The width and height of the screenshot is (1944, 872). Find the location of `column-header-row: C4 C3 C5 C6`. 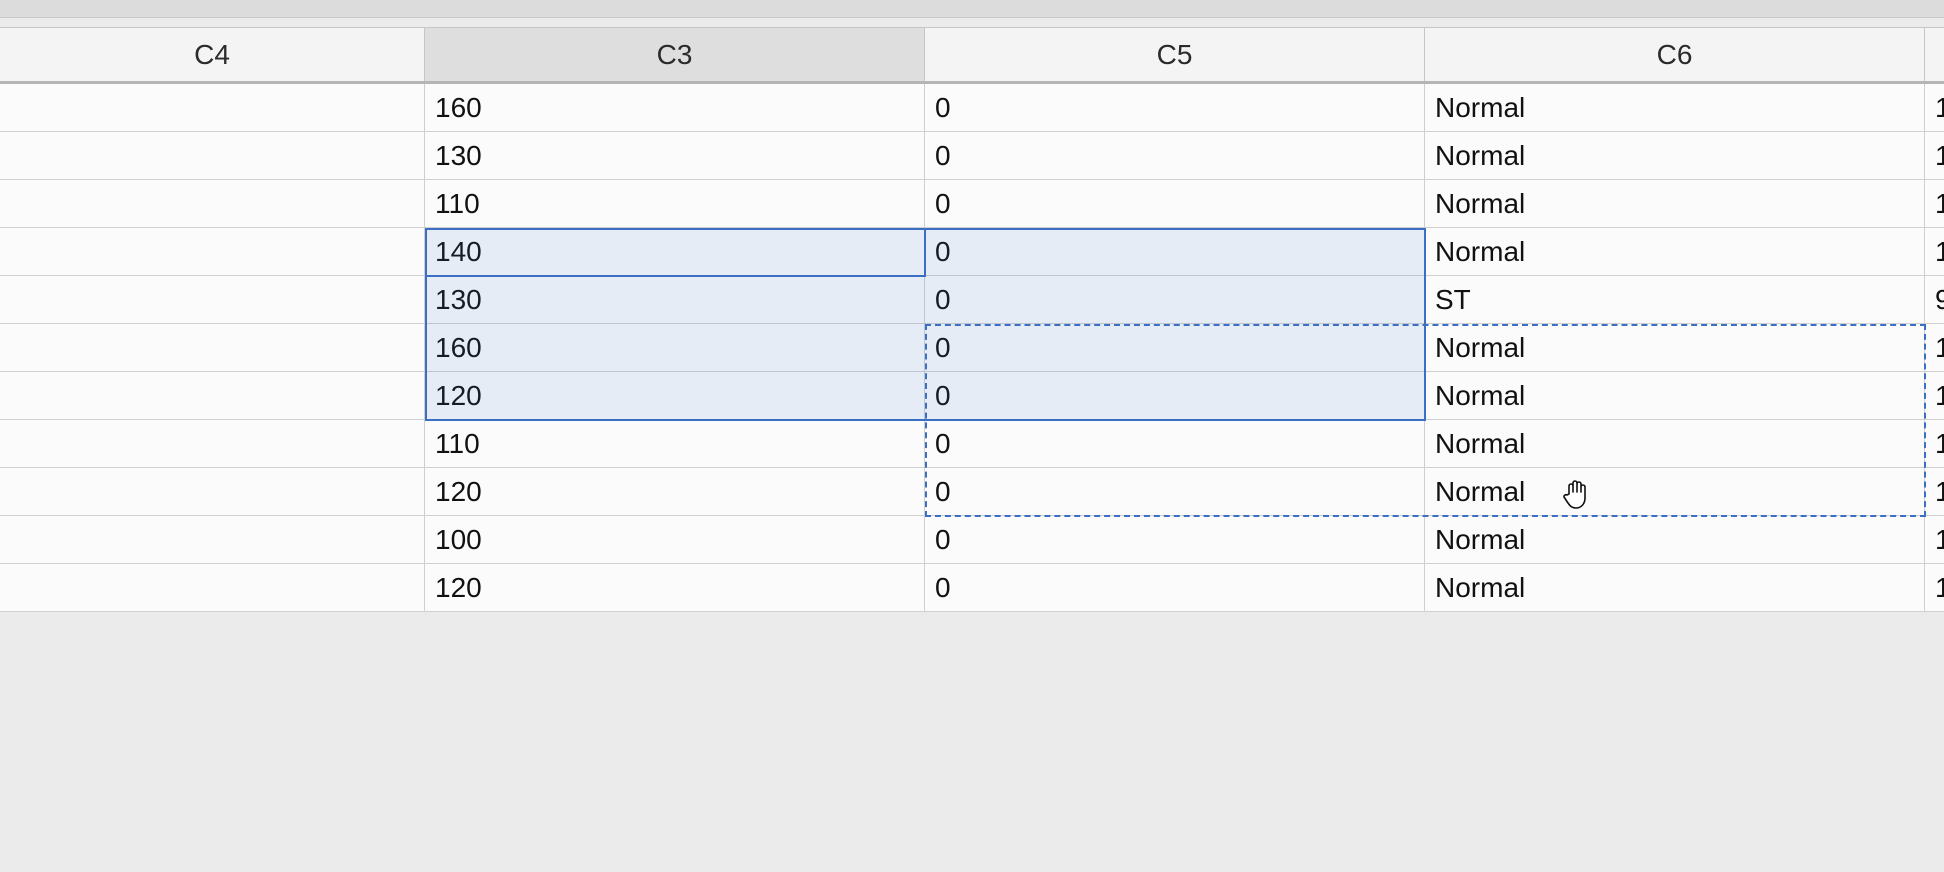

column-header-row: C4 C3 C5 C6 is located at coordinates (972, 55).